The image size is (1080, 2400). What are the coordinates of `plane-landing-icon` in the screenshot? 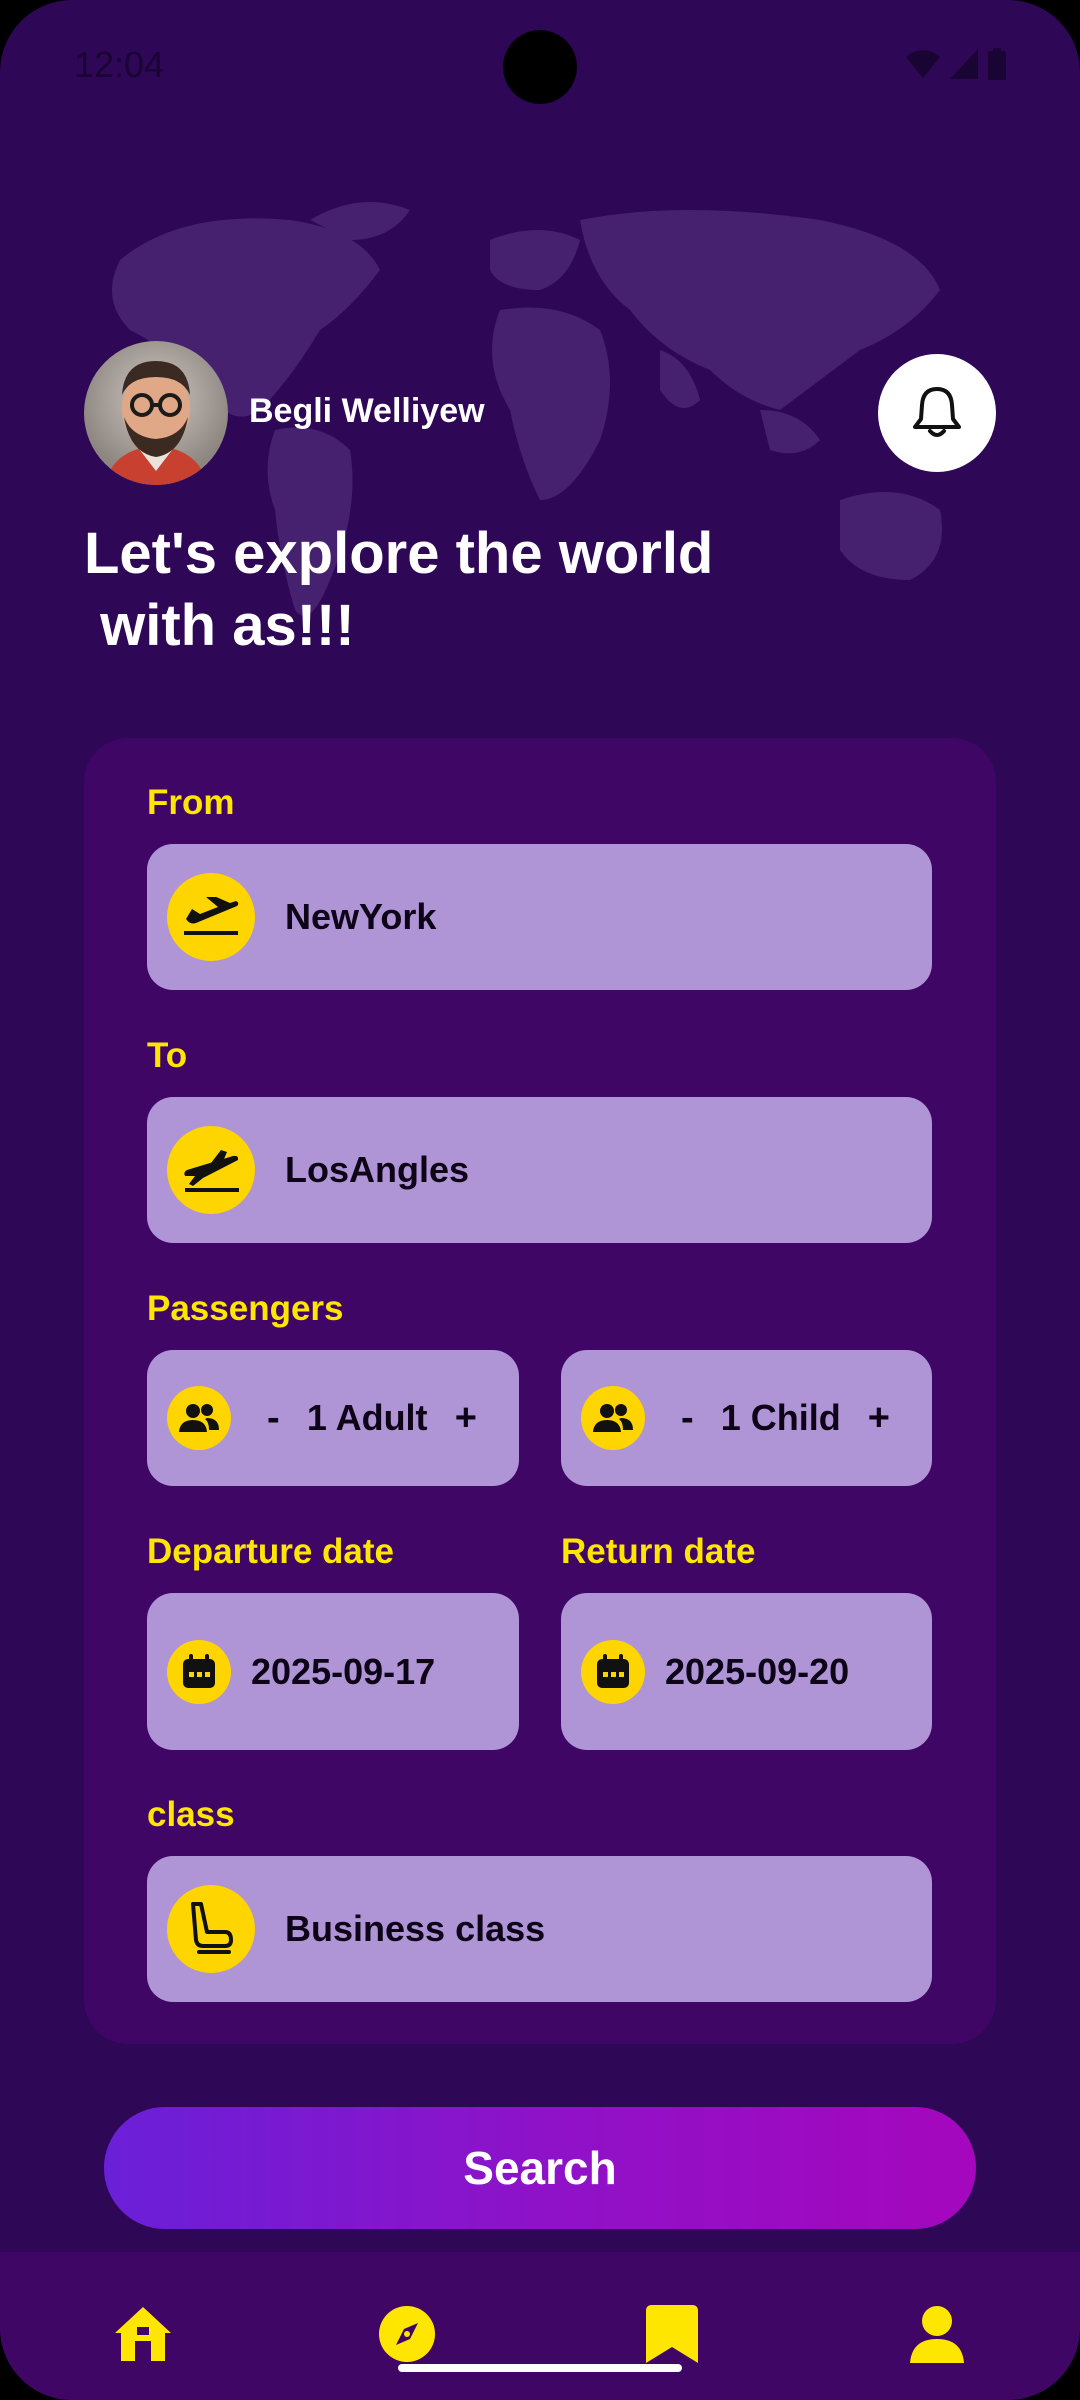 It's located at (211, 1171).